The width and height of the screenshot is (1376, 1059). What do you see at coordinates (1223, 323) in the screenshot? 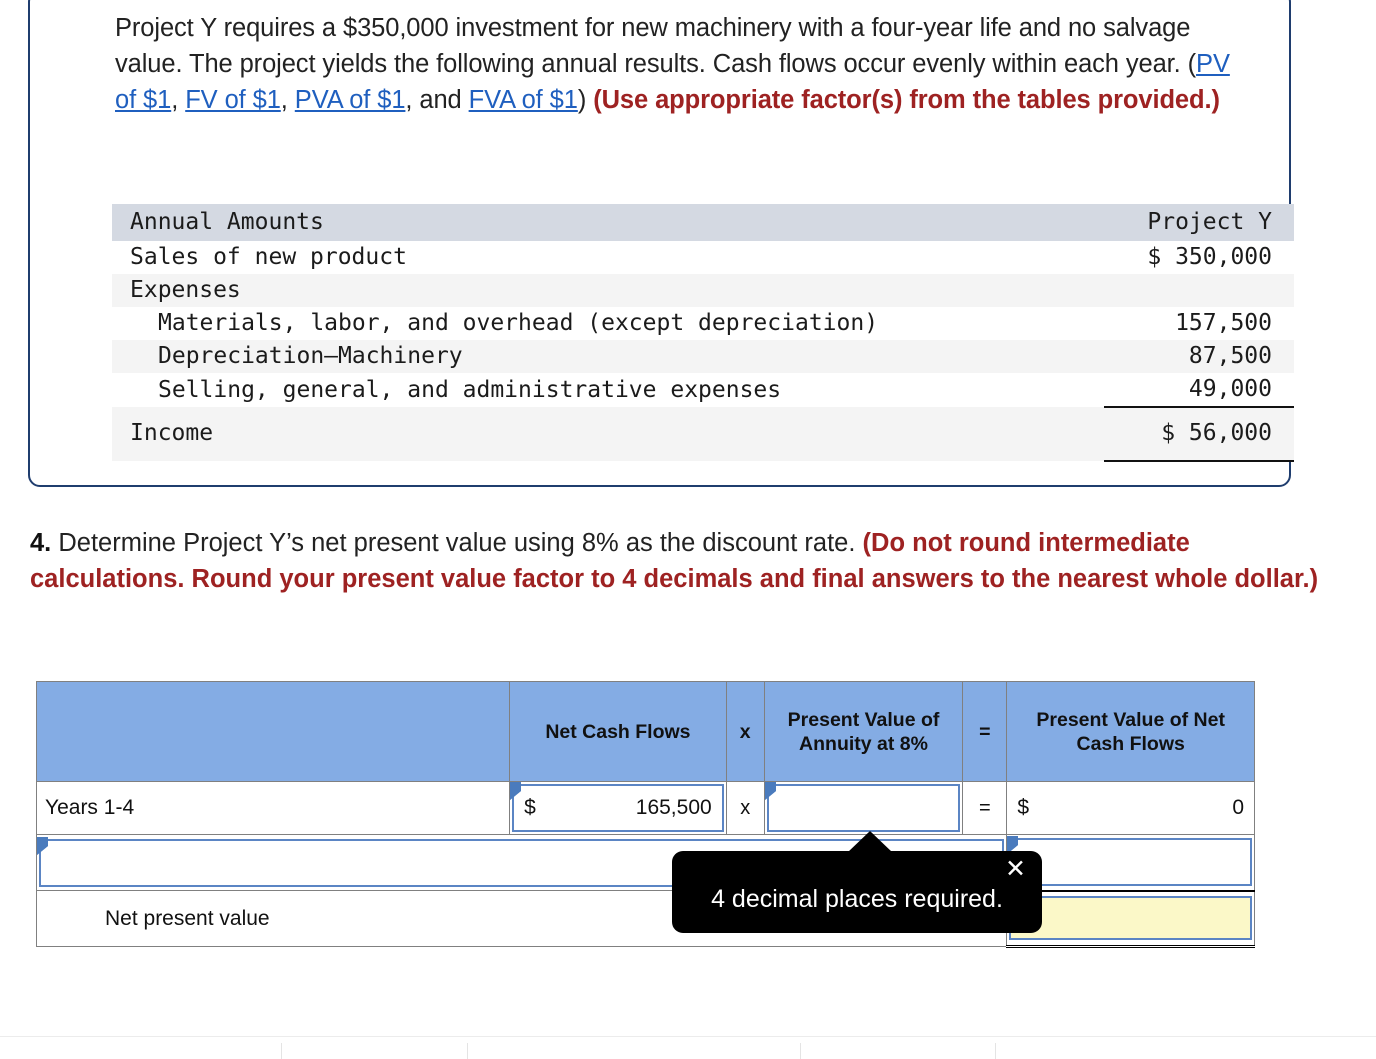
I see `row-value-materials: 157,500` at bounding box center [1223, 323].